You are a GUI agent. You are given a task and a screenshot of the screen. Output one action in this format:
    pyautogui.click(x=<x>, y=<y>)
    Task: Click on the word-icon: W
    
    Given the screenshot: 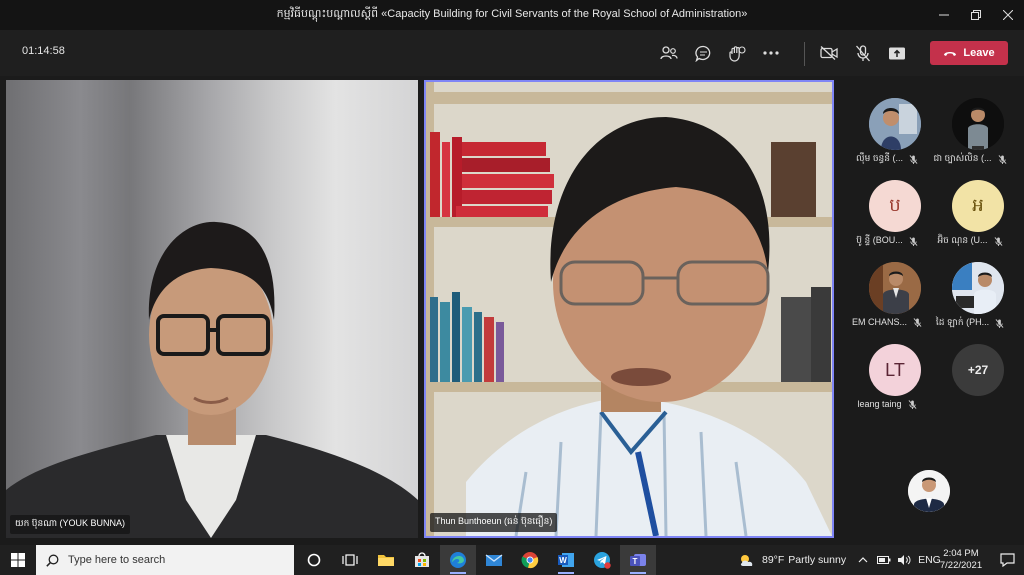 What is the action you would take?
    pyautogui.click(x=566, y=560)
    